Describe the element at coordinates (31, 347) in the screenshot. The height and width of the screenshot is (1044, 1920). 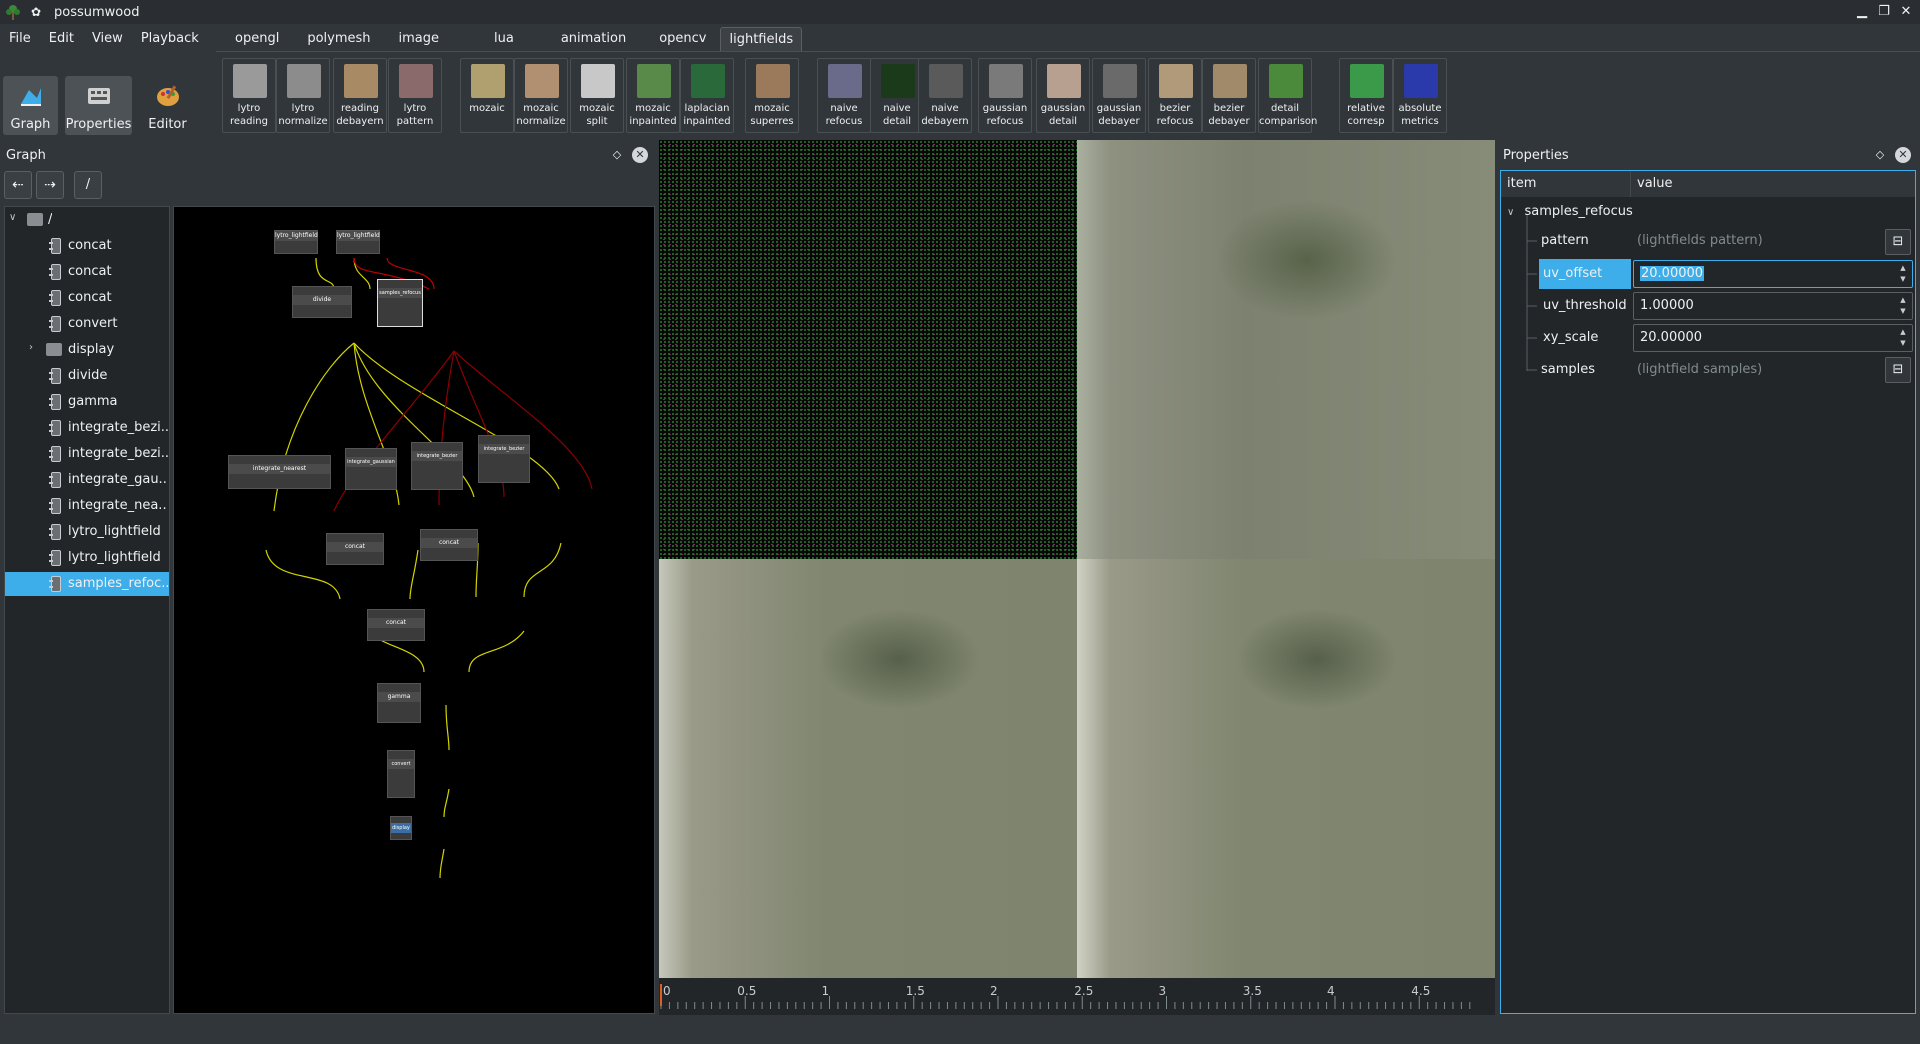
I see `chevron-right-icon: ›` at that location.